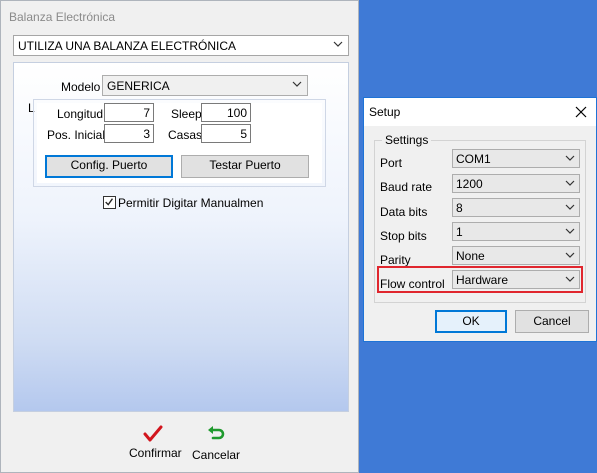 This screenshot has width=597, height=473. What do you see at coordinates (76, 135) in the screenshot?
I see `pos-inicial-label: Pos. Inicial` at bounding box center [76, 135].